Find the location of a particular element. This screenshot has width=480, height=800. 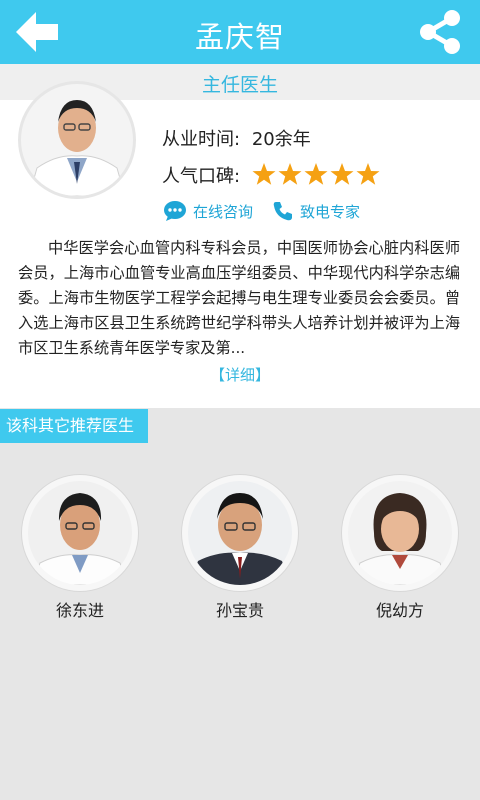

online-consult-label: 在线咨询 is located at coordinates (223, 211).